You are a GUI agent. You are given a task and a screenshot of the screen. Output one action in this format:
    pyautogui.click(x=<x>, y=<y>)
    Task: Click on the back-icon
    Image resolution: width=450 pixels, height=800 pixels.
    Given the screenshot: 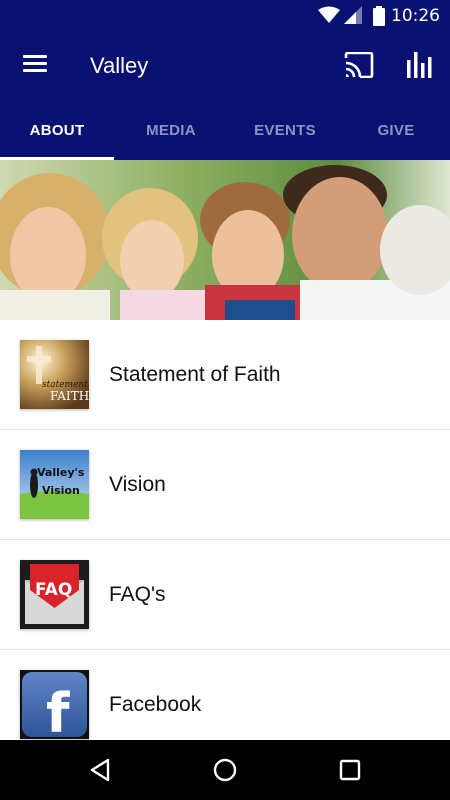 What is the action you would take?
    pyautogui.click(x=101, y=770)
    